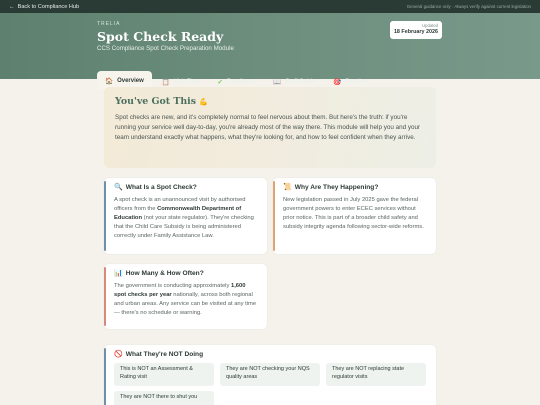 The image size is (540, 405). Describe the element at coordinates (164, 398) in the screenshot. I see `list-item: They are NOT there to shut you` at that location.